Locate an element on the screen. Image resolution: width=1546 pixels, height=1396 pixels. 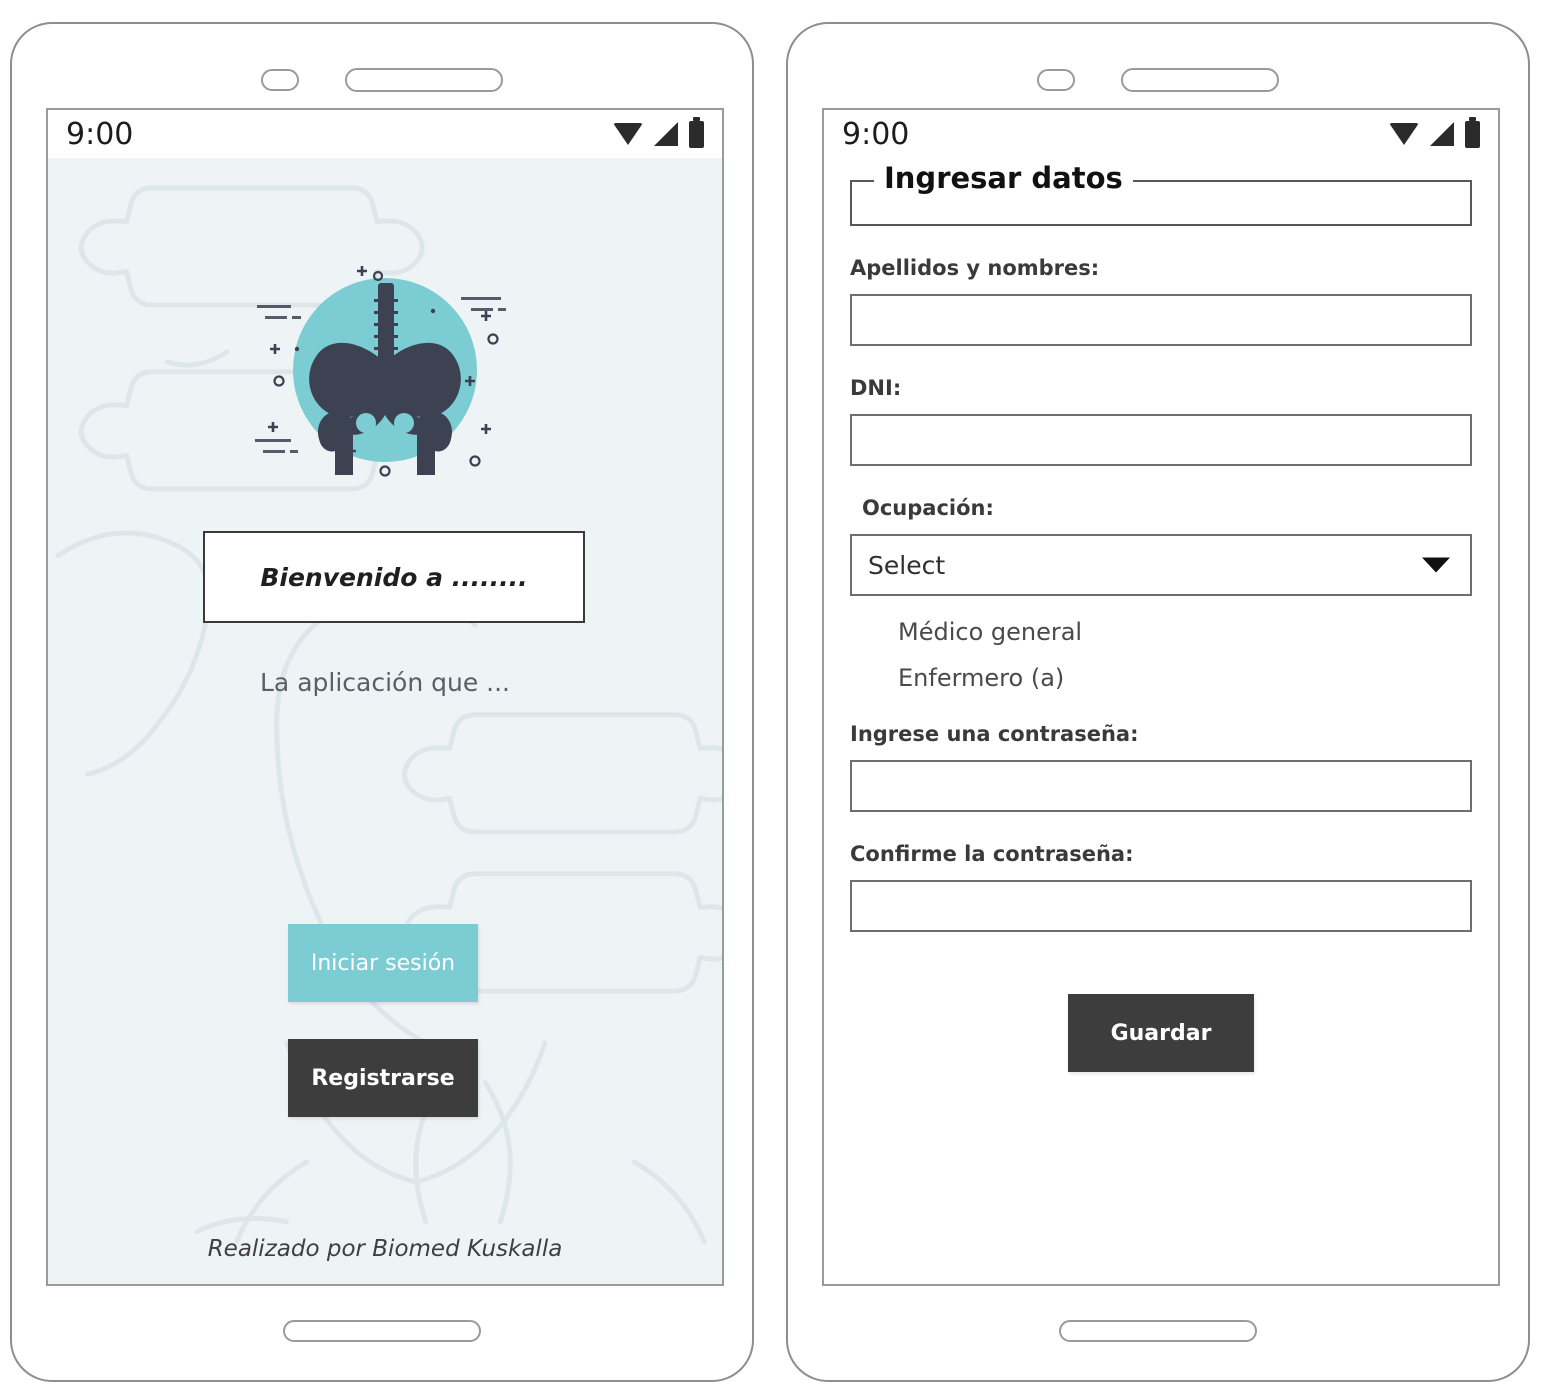
password-label: Ingrese una contraseña: is located at coordinates (994, 734).